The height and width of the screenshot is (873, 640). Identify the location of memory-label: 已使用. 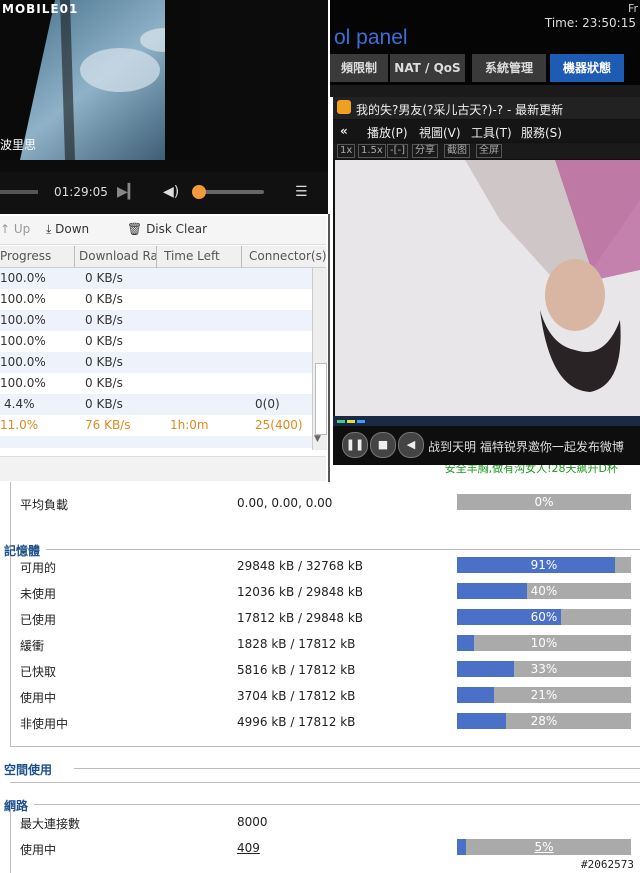
(38, 620).